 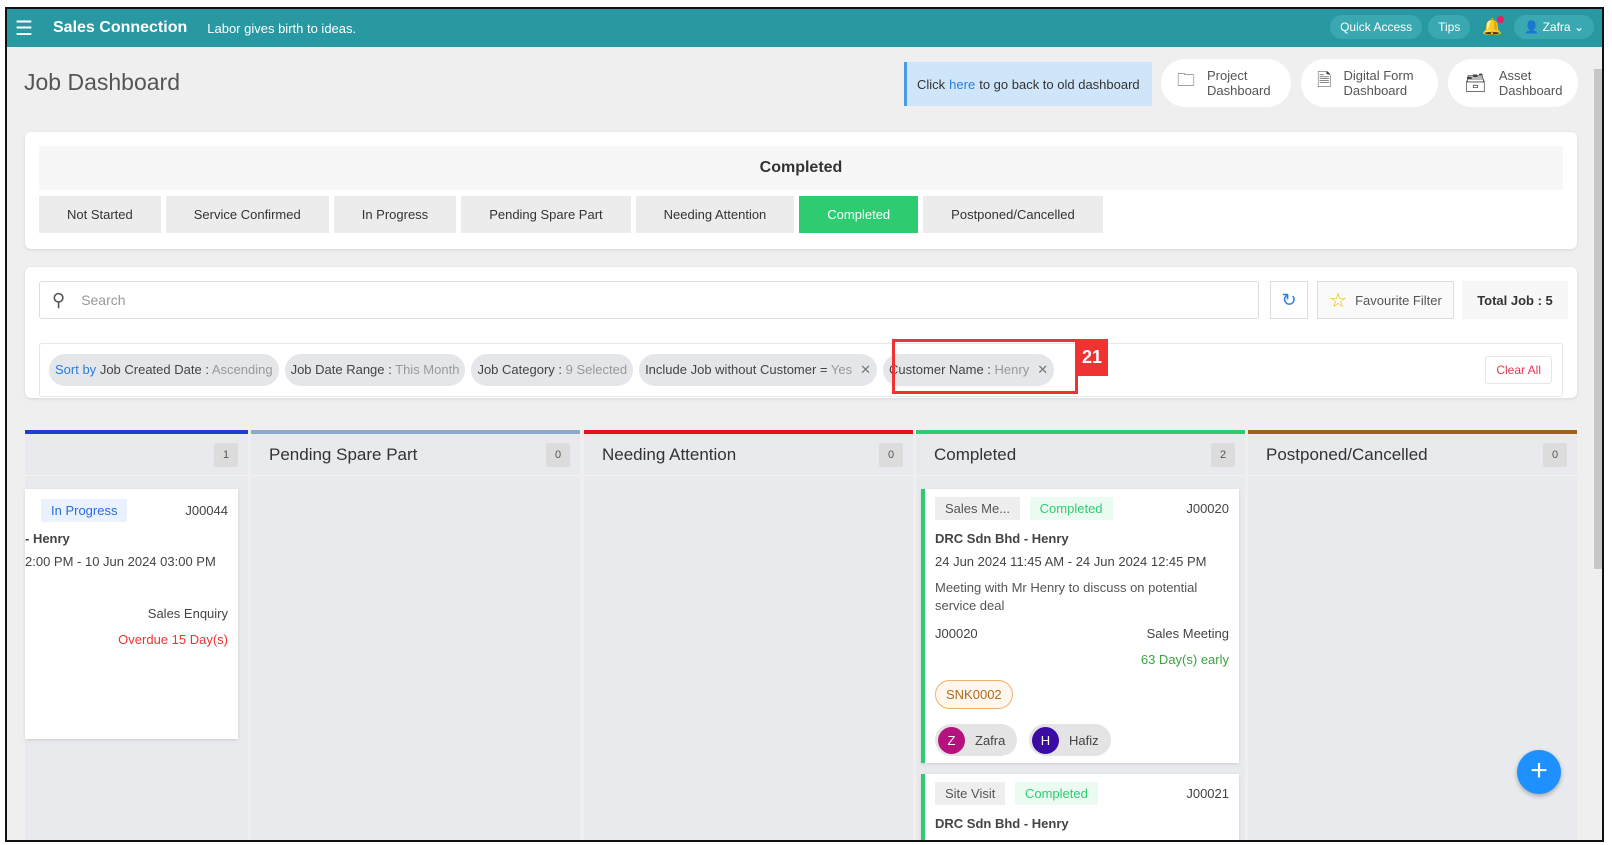 I want to click on job-category-chip: Job Category : 9 Selected, so click(x=552, y=370).